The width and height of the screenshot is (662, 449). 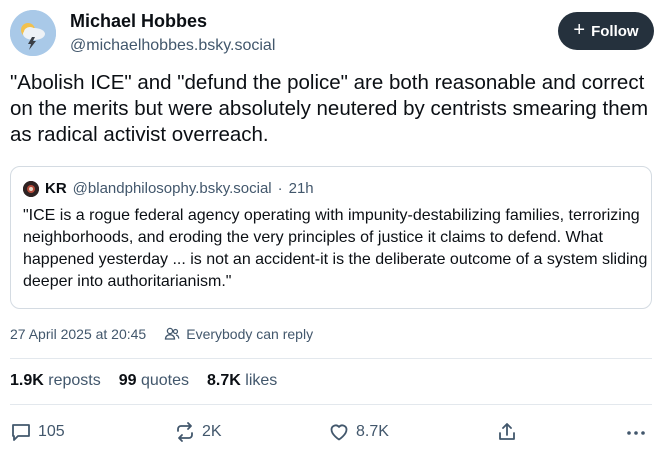 I want to click on heart-icon, so click(x=339, y=432).